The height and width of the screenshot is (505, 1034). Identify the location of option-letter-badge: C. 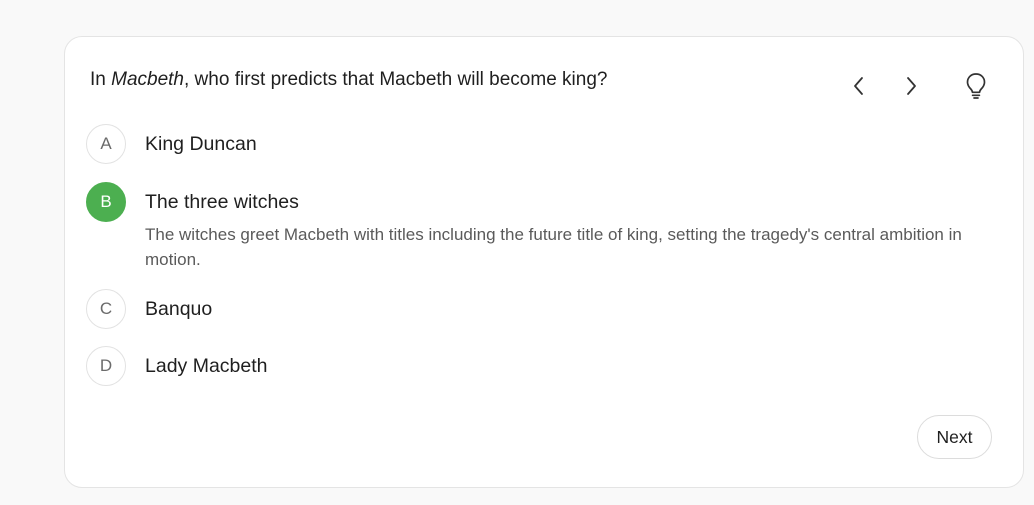
(106, 309).